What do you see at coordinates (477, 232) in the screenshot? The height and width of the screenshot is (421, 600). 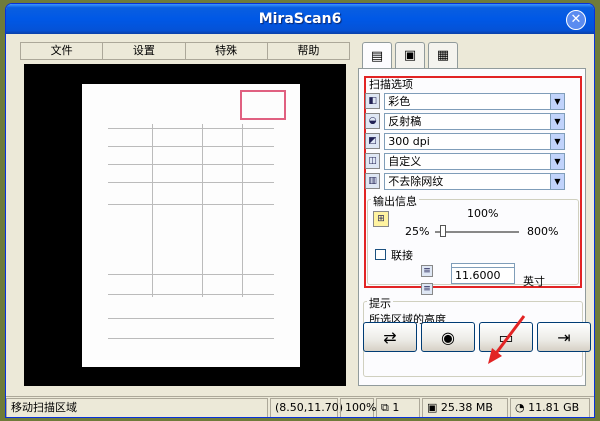 I see `scale-slider-track` at bounding box center [477, 232].